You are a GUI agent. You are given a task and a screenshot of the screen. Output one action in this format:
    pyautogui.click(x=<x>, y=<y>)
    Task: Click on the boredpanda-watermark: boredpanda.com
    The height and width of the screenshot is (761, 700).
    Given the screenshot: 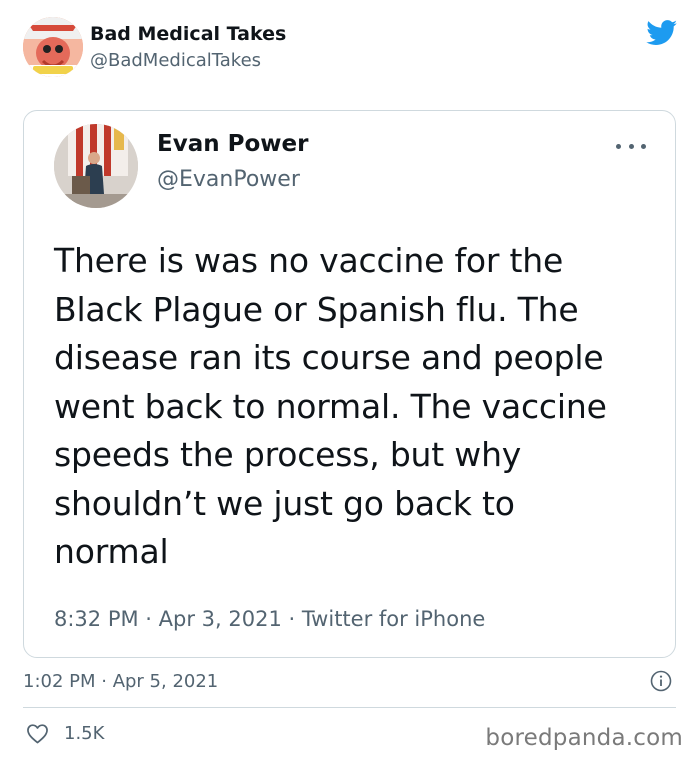 What is the action you would take?
    pyautogui.click(x=584, y=738)
    